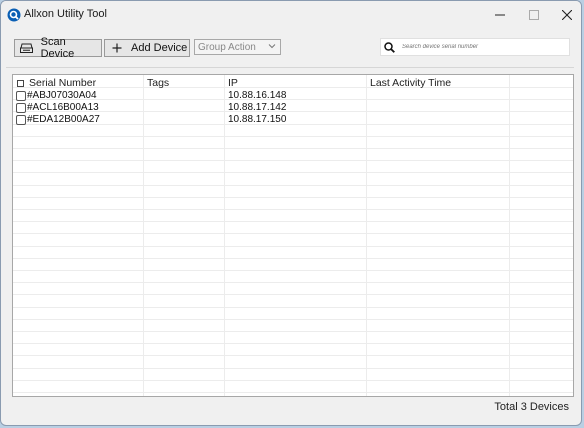 The image size is (584, 428). I want to click on title-bar: Allxon Utility Tool, so click(291, 15).